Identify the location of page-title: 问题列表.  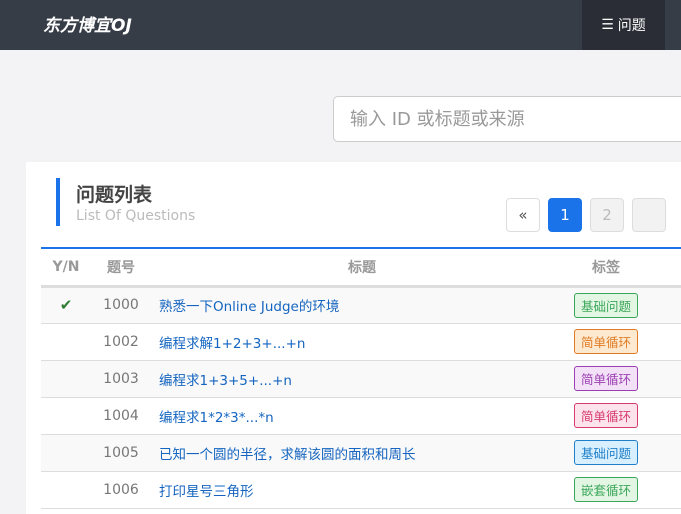
(114, 195).